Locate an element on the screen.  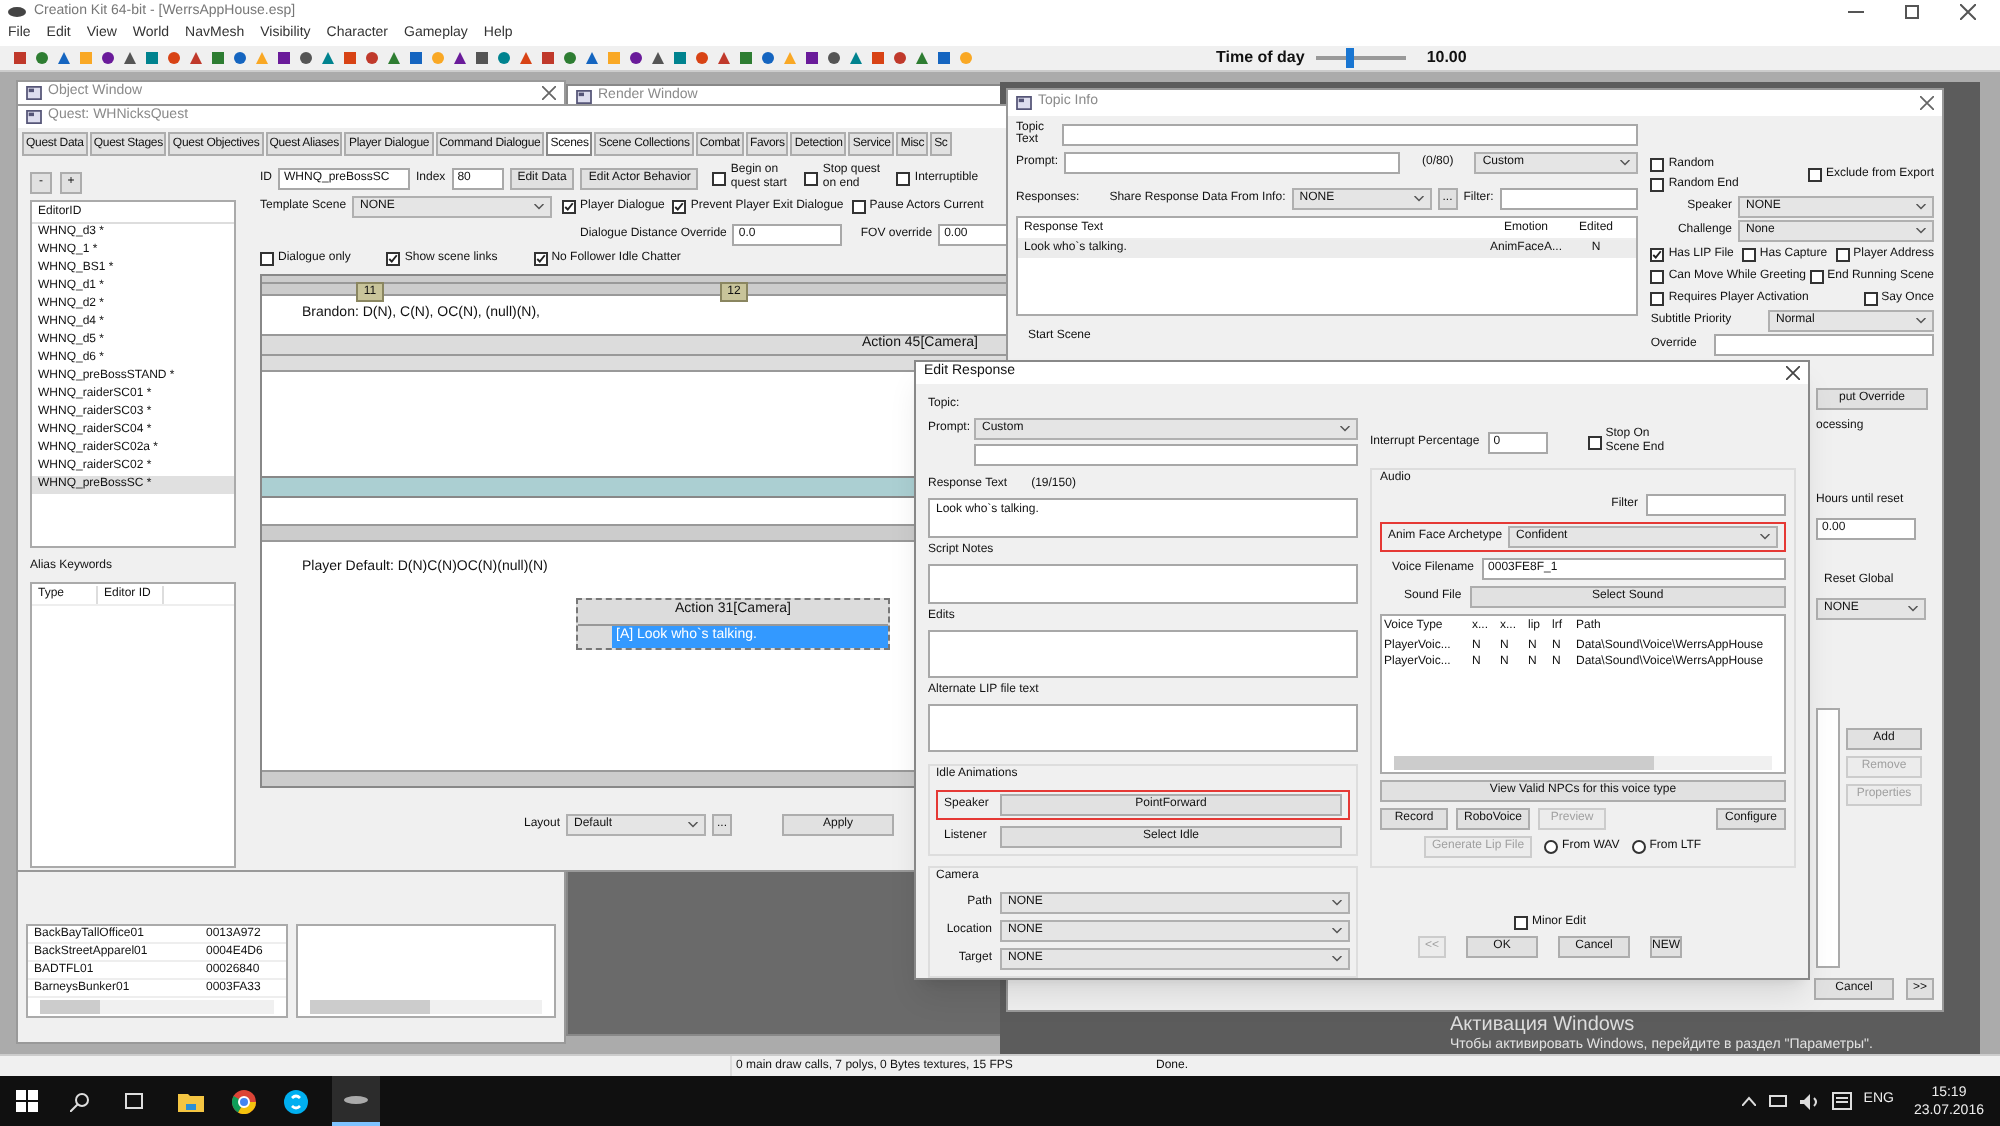
time-of-day-label: Time of day is located at coordinates (1260, 58).